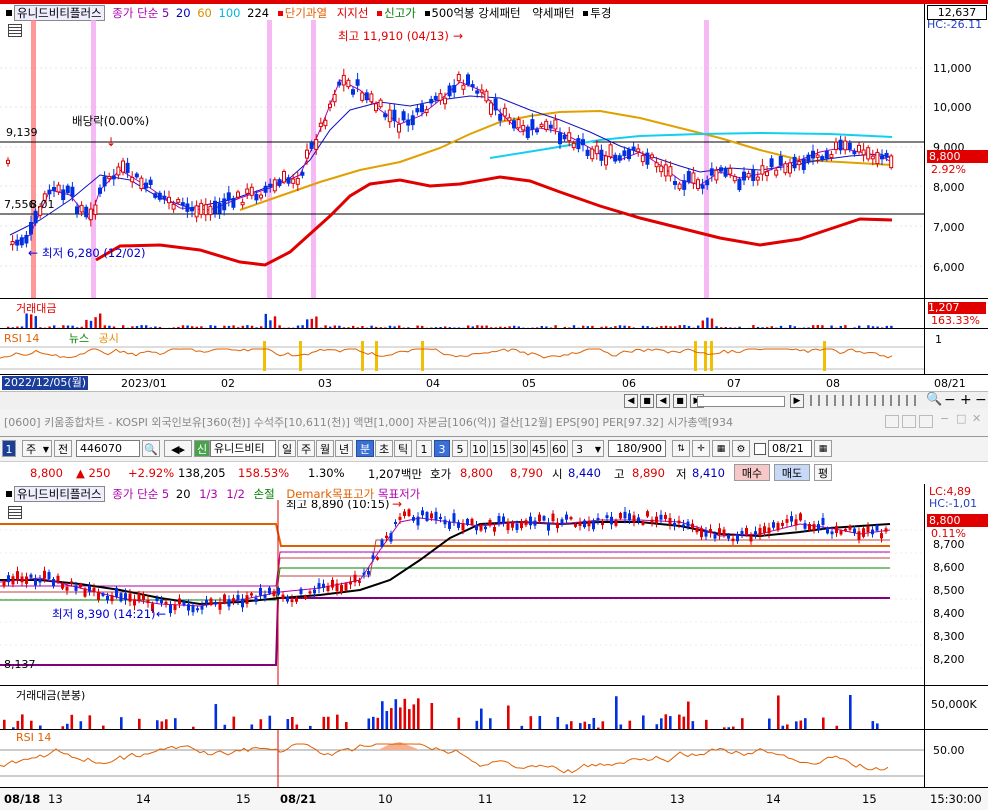 The height and width of the screenshot is (810, 988). Describe the element at coordinates (539, 448) in the screenshot. I see `minute-45: 45` at that location.